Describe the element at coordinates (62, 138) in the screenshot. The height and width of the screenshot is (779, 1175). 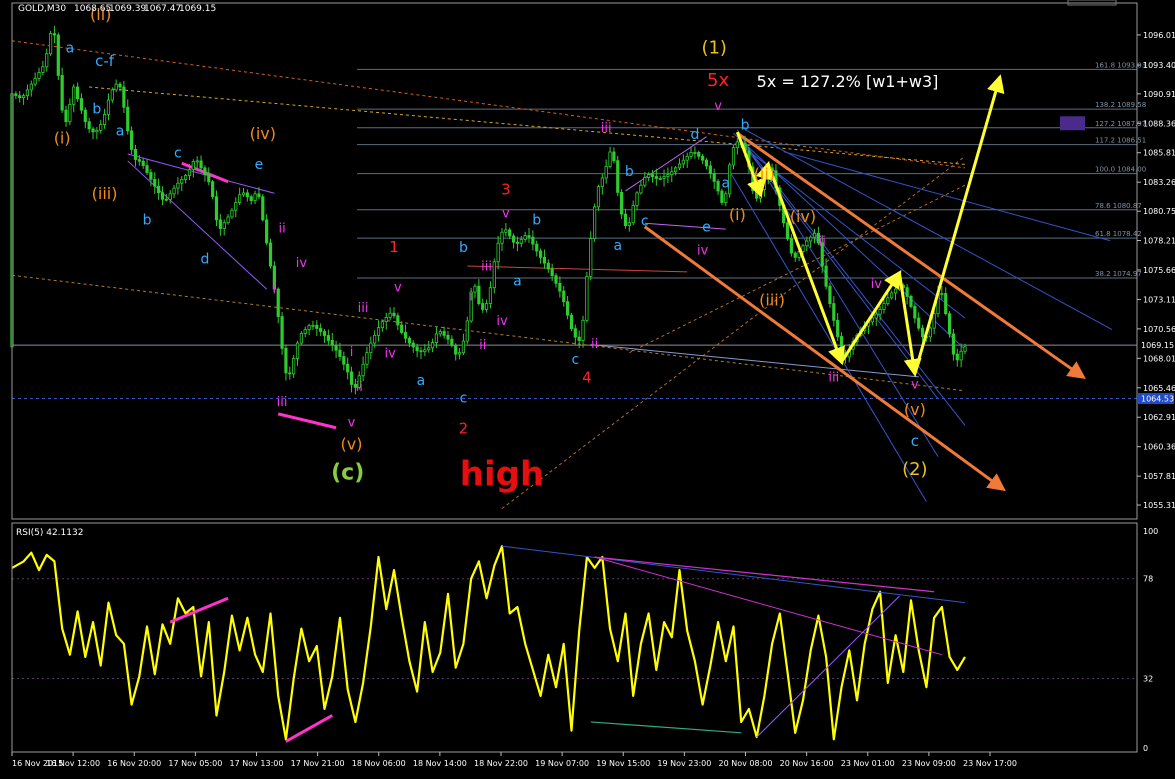
I see `wave-label: (i)` at that location.